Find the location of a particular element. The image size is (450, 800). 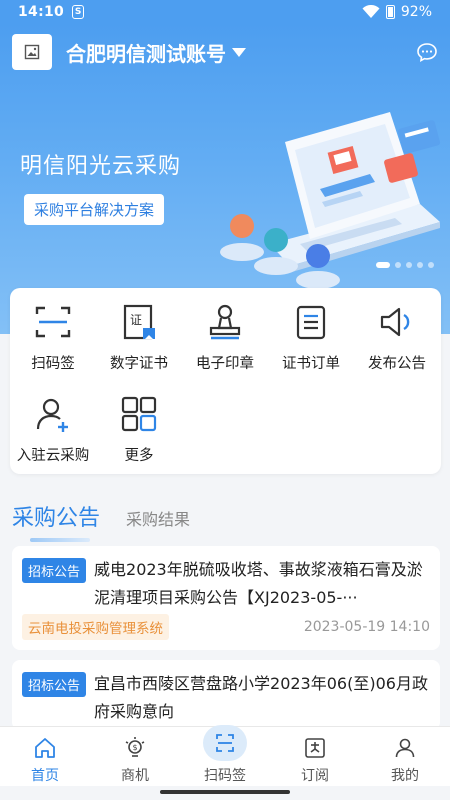

service-join: 入驻云采购 is located at coordinates (53, 428).